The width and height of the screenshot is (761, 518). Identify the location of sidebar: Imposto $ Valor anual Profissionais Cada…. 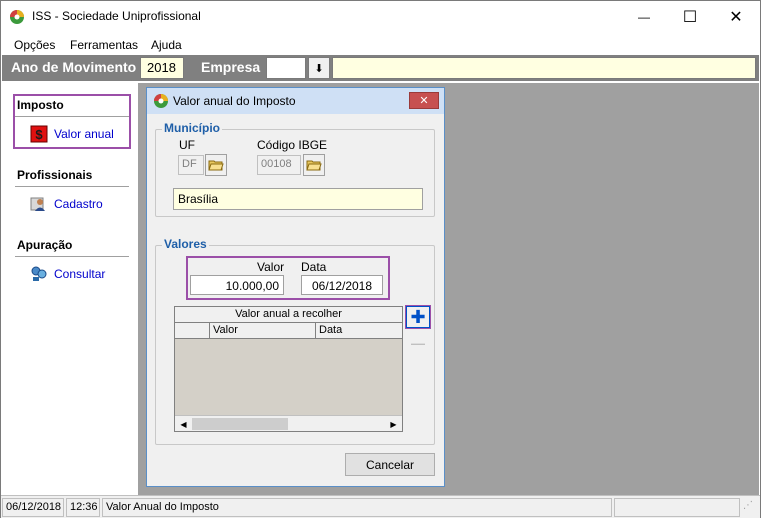
(70, 289).